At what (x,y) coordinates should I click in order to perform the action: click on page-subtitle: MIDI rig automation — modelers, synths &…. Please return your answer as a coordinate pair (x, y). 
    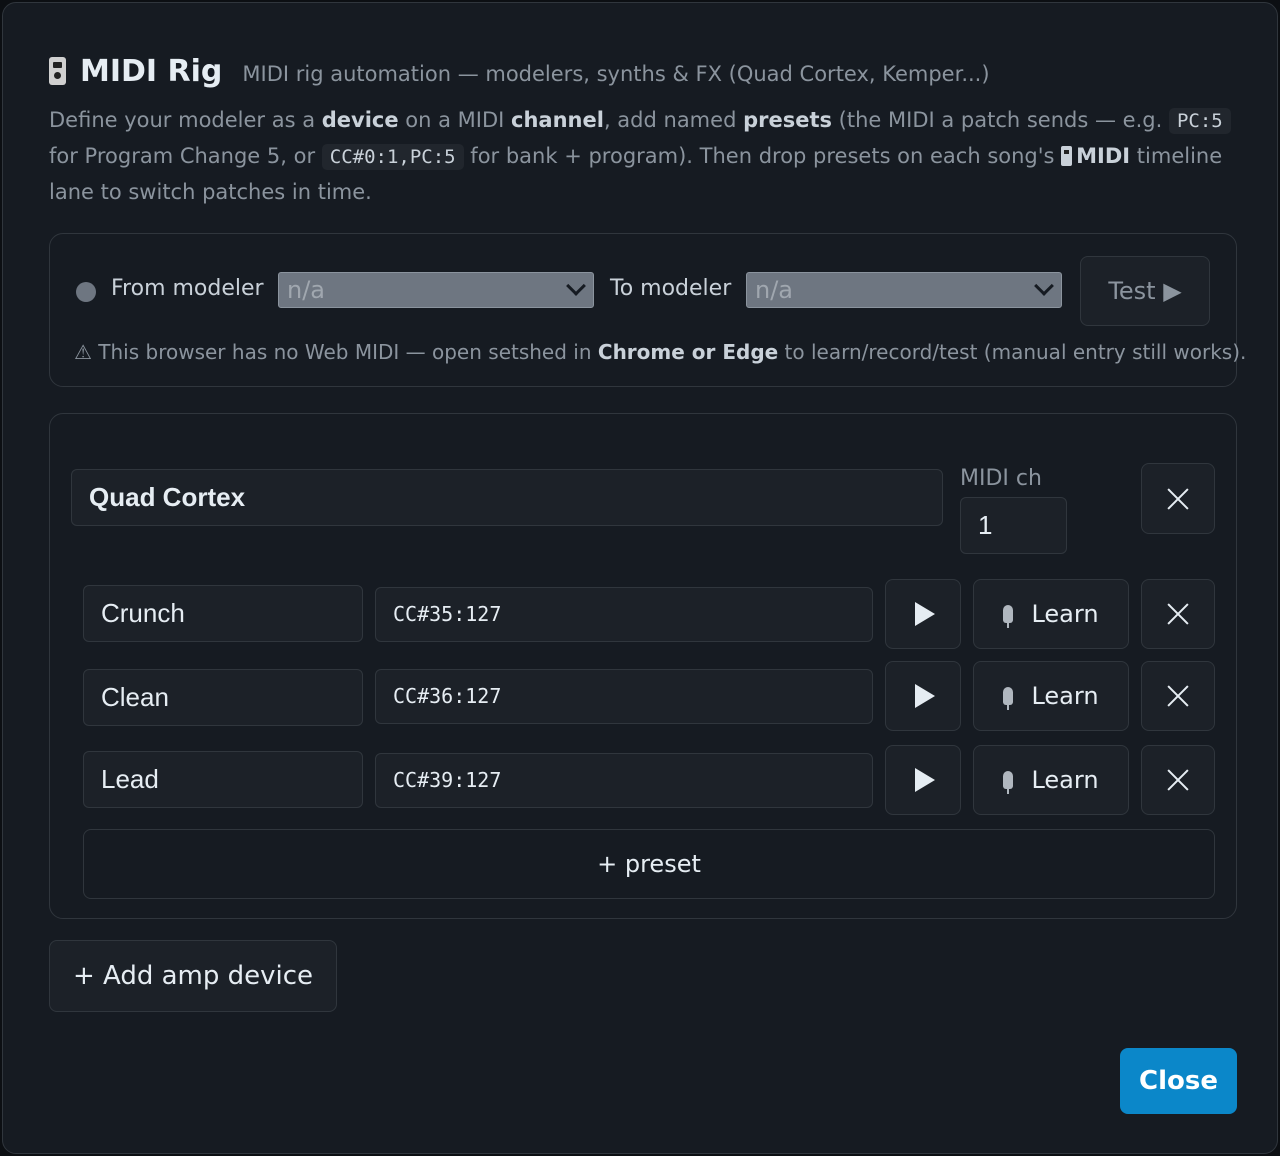
    Looking at the image, I should click on (616, 74).